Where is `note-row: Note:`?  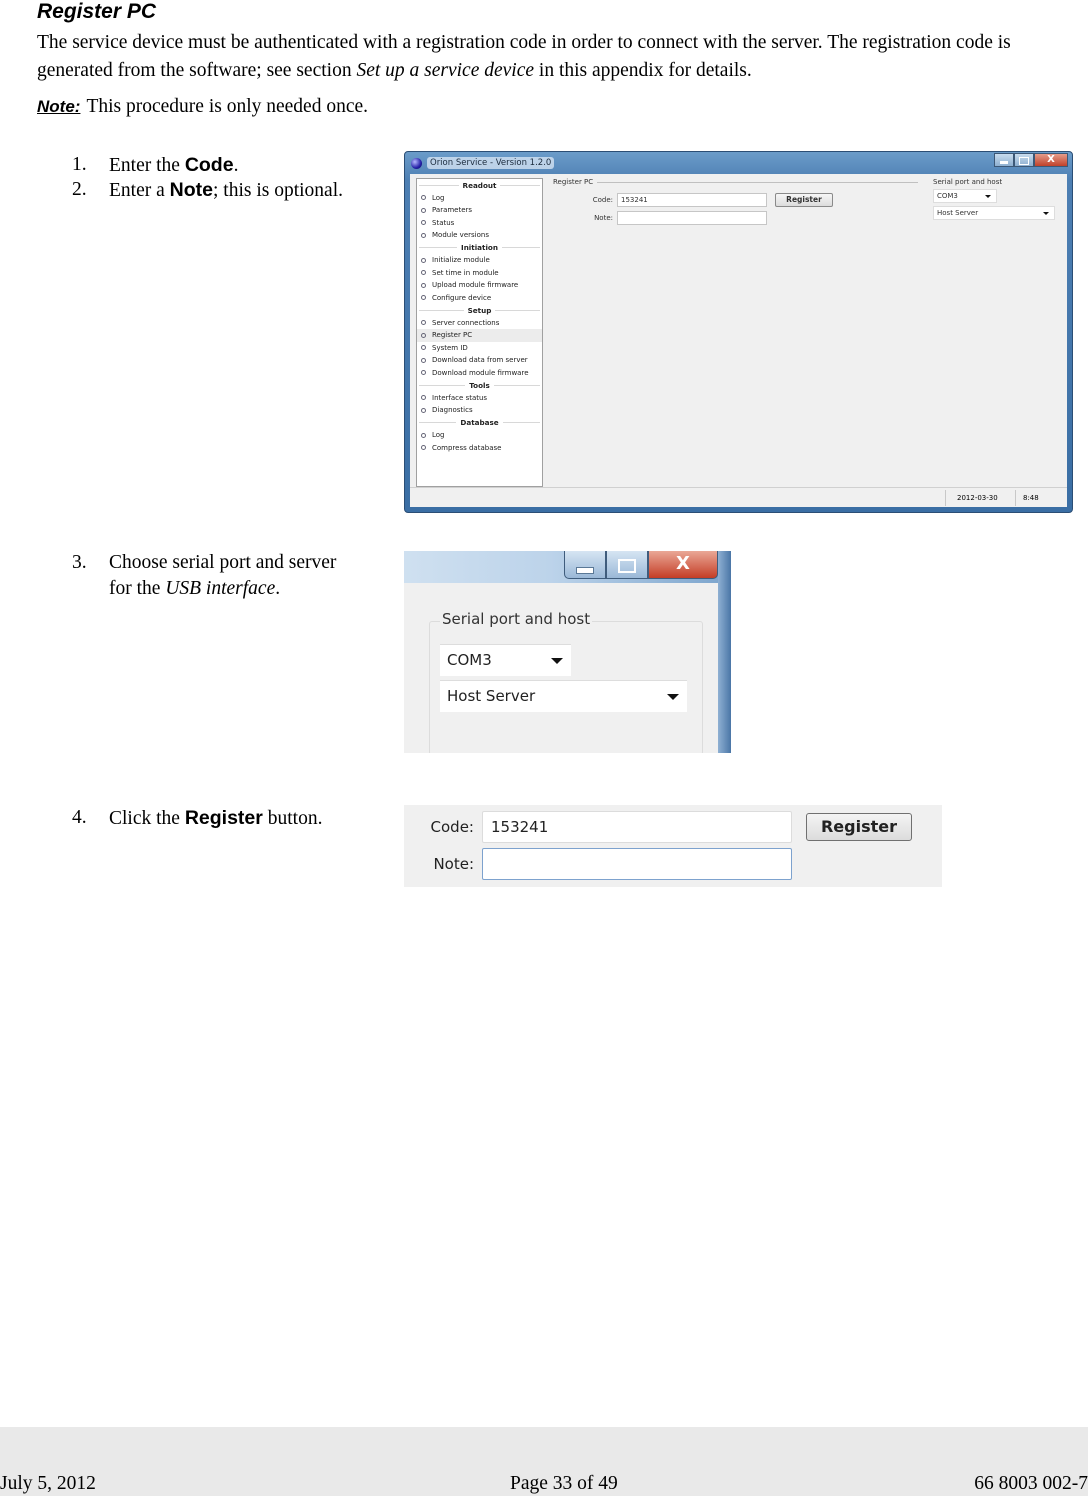 note-row: Note: is located at coordinates (660, 218).